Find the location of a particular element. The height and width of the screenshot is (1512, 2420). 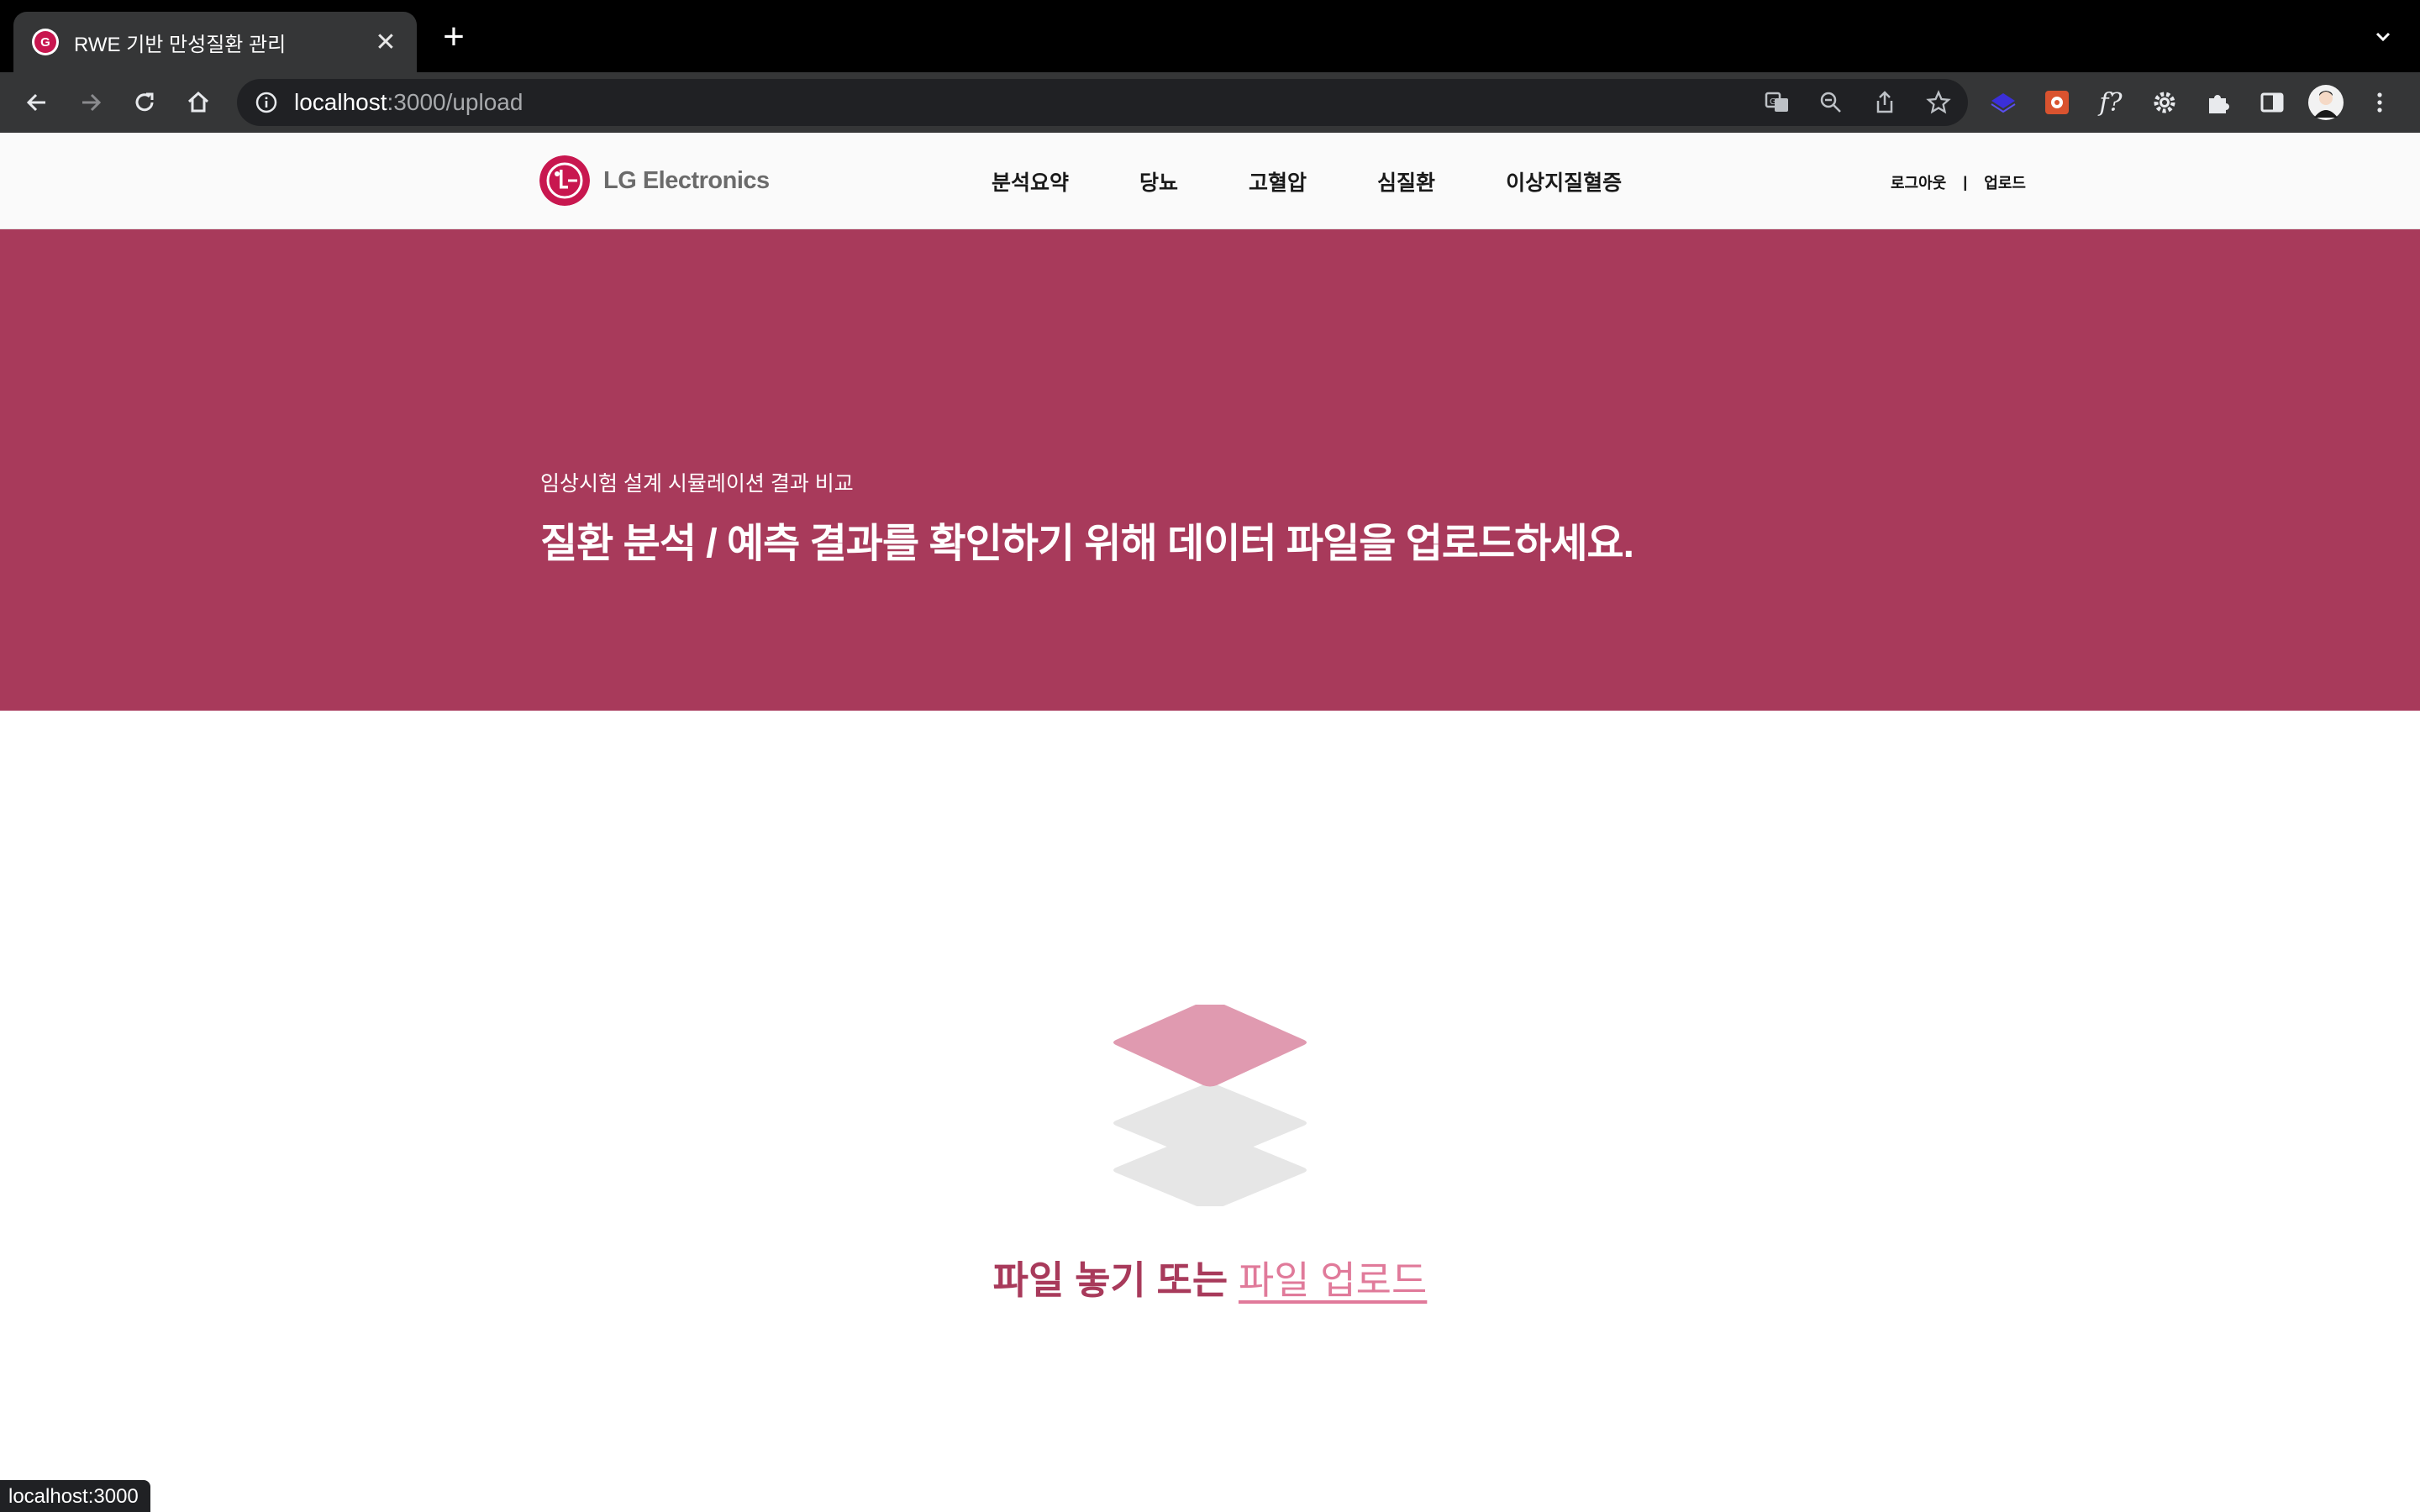

nav-item-dyslipidemia: 이상지질혈증 is located at coordinates (1564, 181).